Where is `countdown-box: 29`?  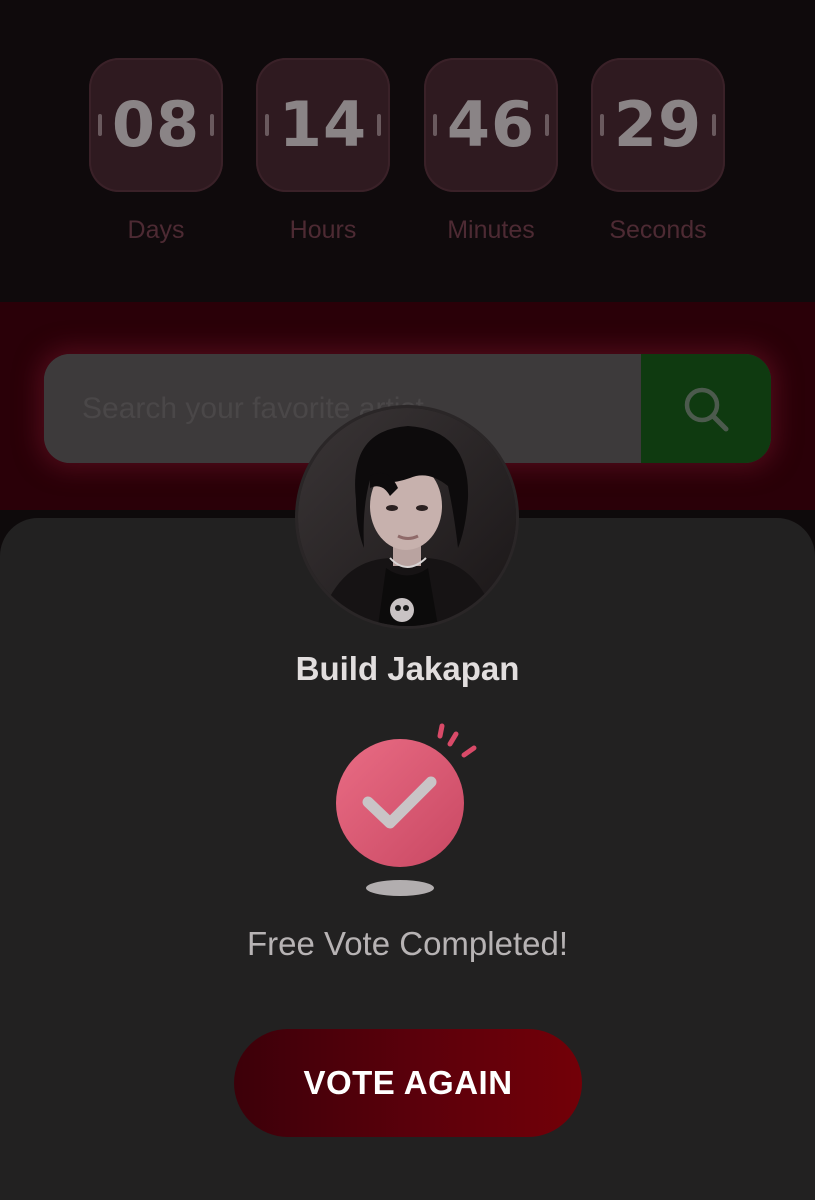
countdown-box: 29 is located at coordinates (658, 125).